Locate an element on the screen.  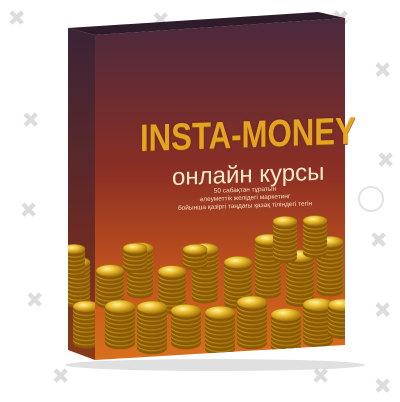
product-title: INSTA-MONEY is located at coordinates (248, 135).